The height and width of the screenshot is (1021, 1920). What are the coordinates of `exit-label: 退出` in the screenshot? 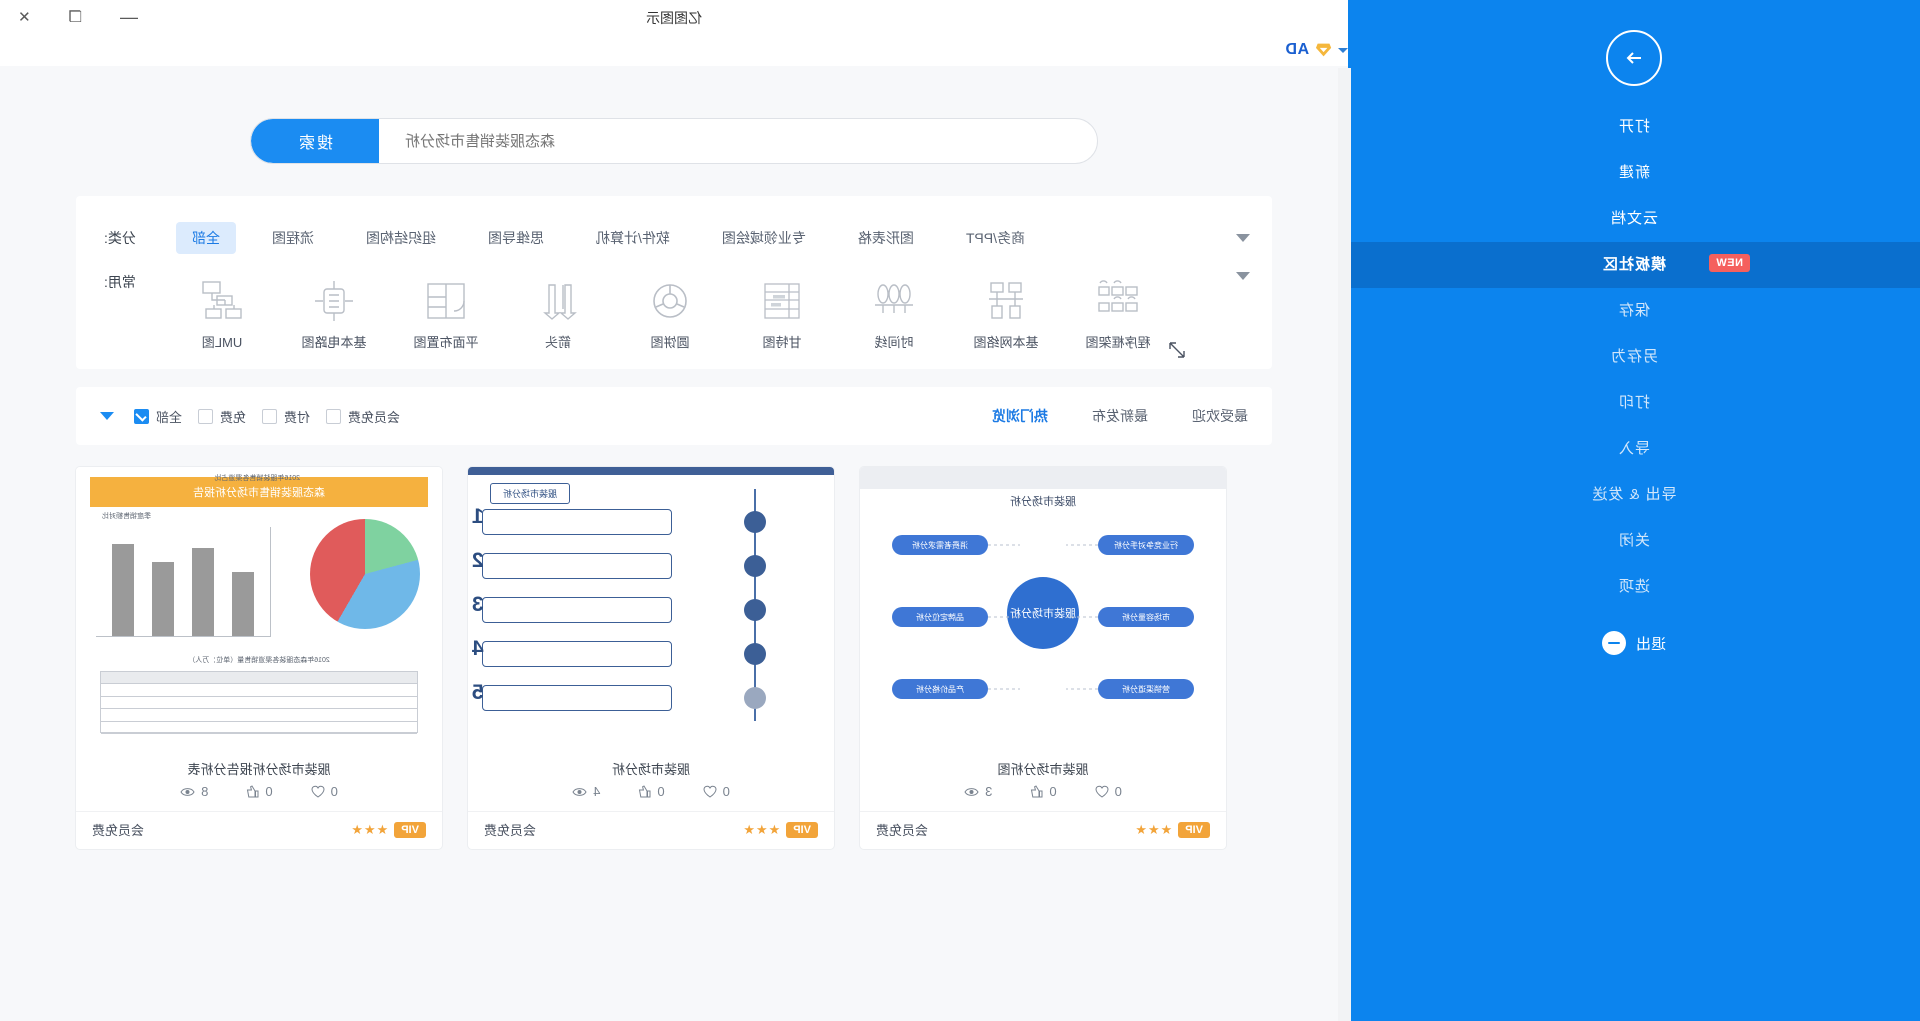 It's located at (1651, 644).